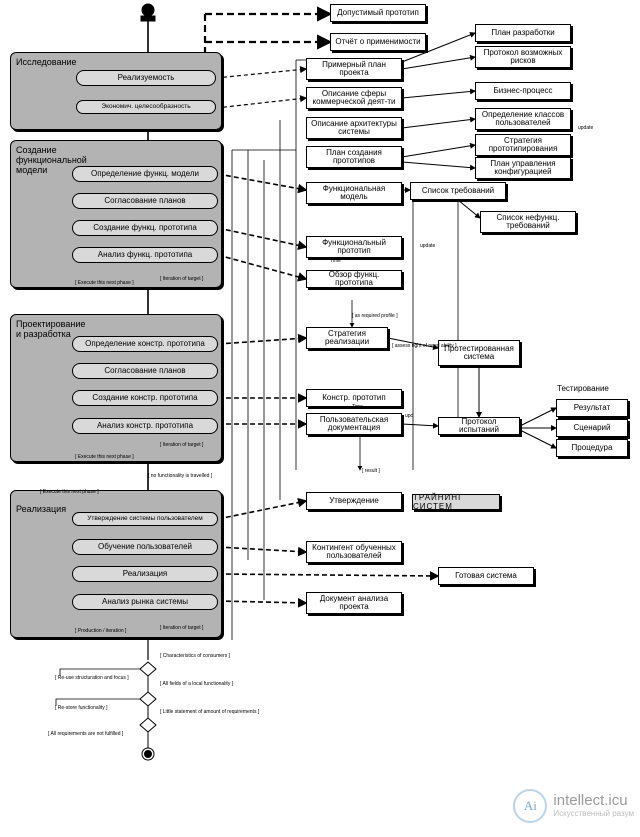 Image resolution: width=640 pixels, height=837 pixels. What do you see at coordinates (409, 416) in the screenshot?
I see `annotation-update-3: upd` at bounding box center [409, 416].